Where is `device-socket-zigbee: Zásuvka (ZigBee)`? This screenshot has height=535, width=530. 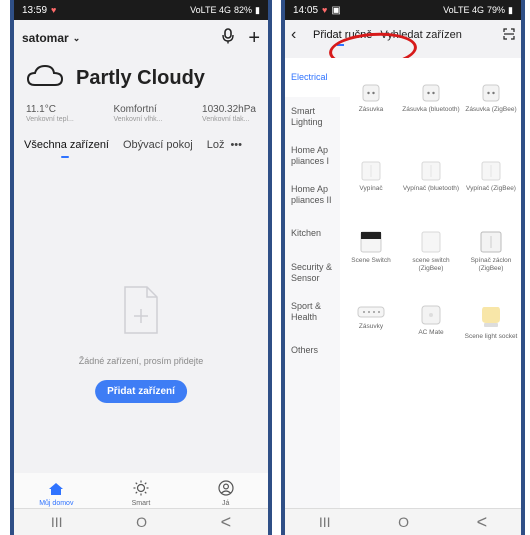
device-socket-zigbee: Zásuvka (ZigBee) is located at coordinates (491, 99).